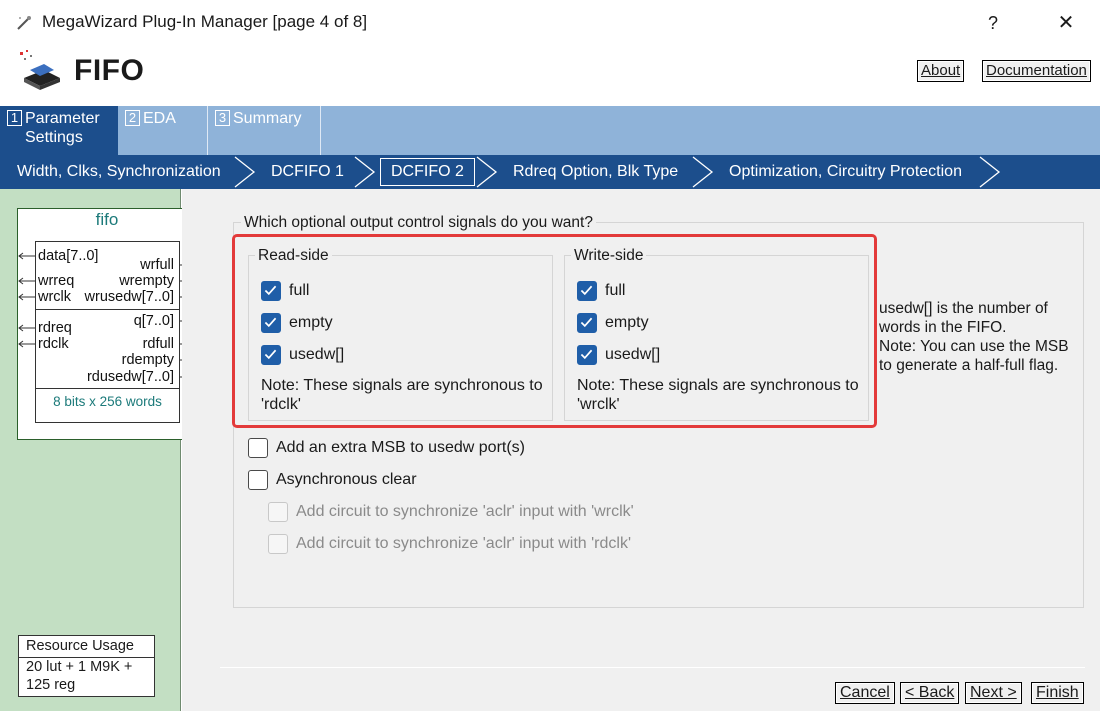  What do you see at coordinates (278, 512) in the screenshot?
I see `sync-wrclk-checkbox` at bounding box center [278, 512].